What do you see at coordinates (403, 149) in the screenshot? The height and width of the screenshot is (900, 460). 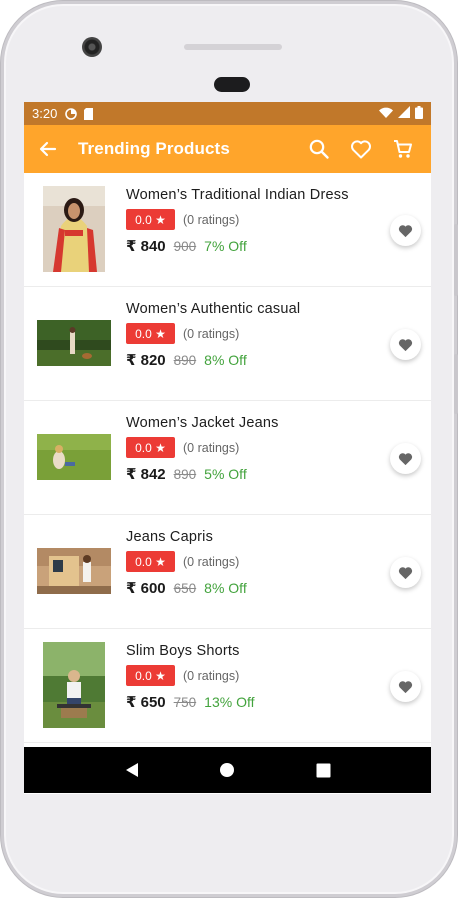 I see `cart-icon` at bounding box center [403, 149].